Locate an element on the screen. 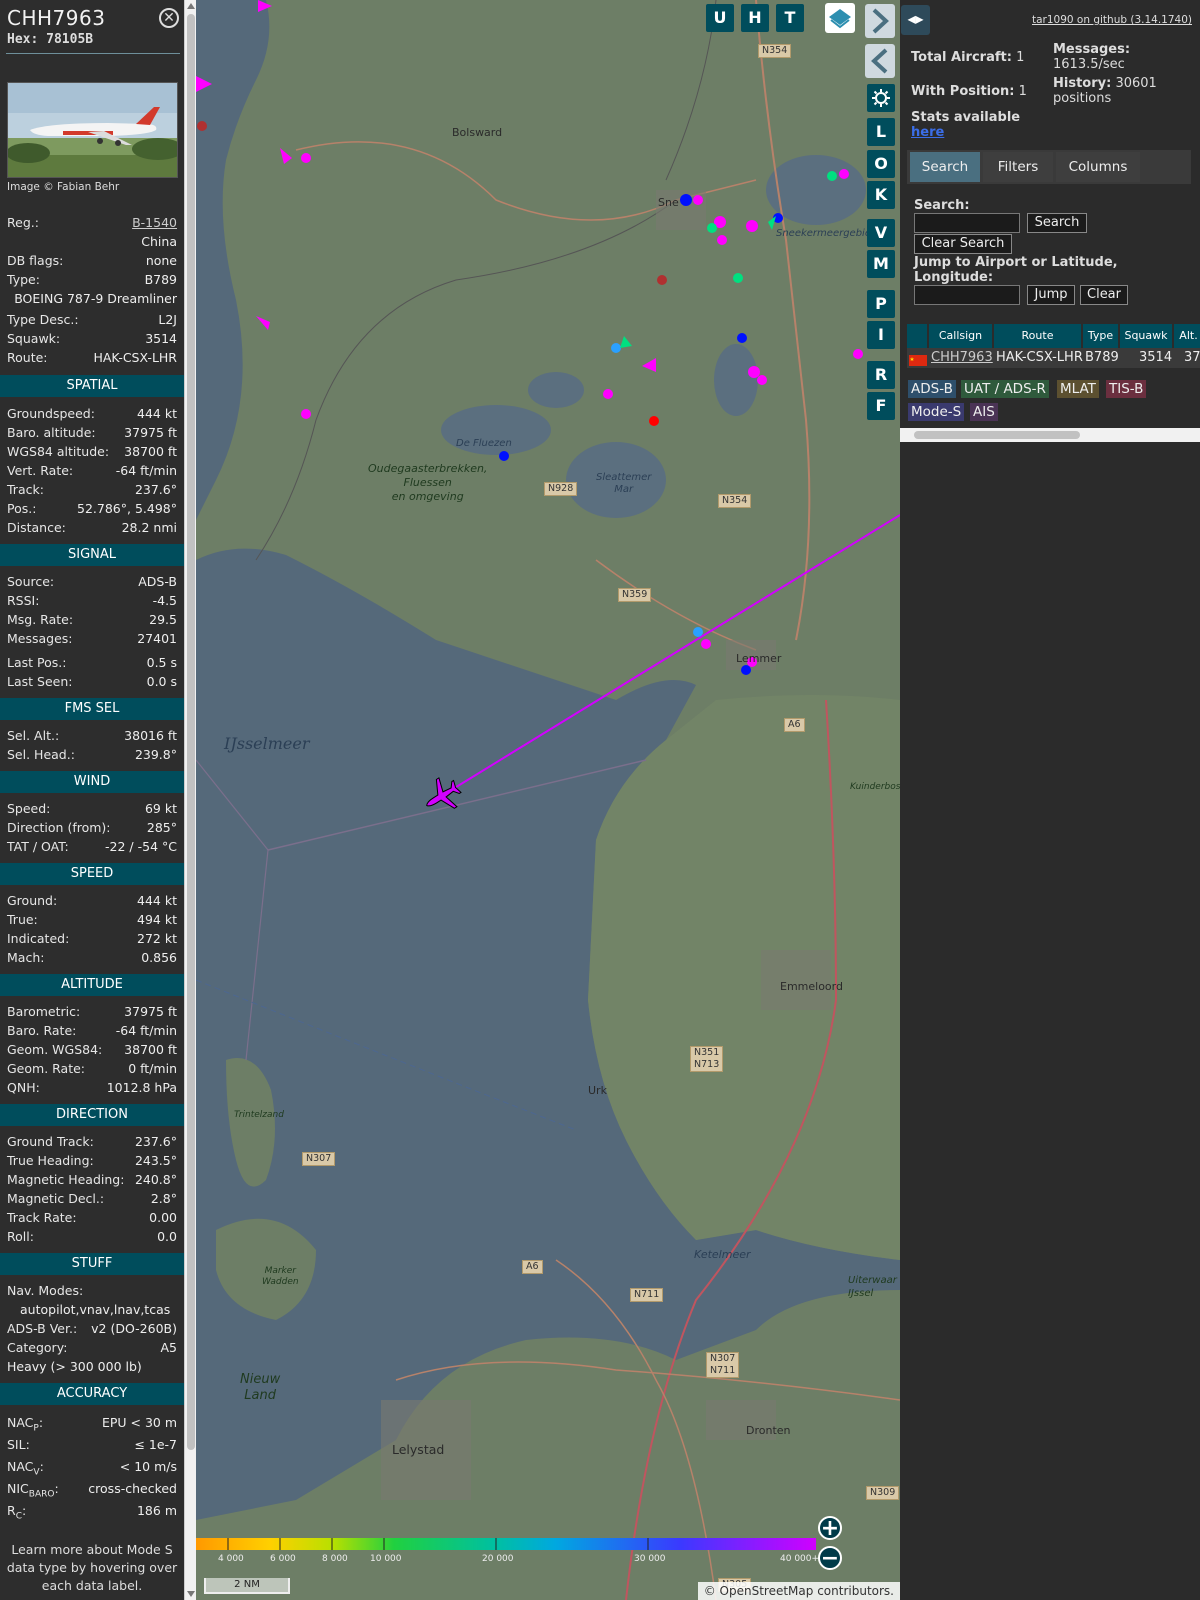 This screenshot has width=1200, height=1600. spatial-label: Vert. Rate: is located at coordinates (40, 470).